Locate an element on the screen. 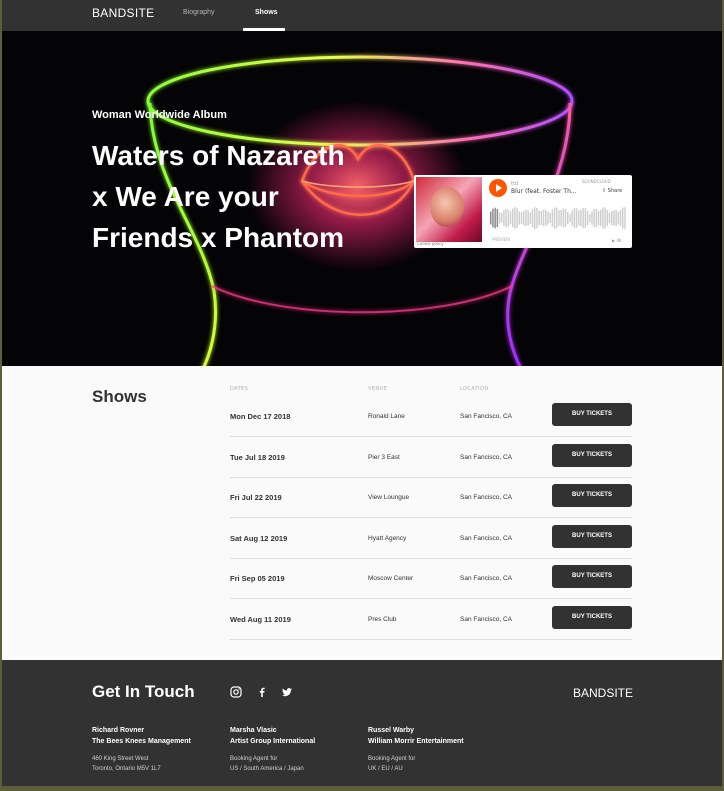 This screenshot has width=724, height=791. cover-portrait is located at coordinates (447, 207).